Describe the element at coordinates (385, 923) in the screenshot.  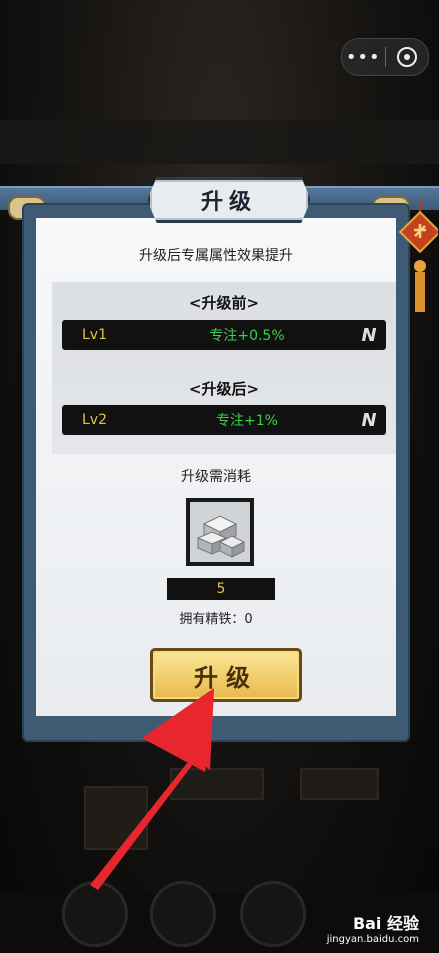
I see `watermark-brand: Bai 经验` at that location.